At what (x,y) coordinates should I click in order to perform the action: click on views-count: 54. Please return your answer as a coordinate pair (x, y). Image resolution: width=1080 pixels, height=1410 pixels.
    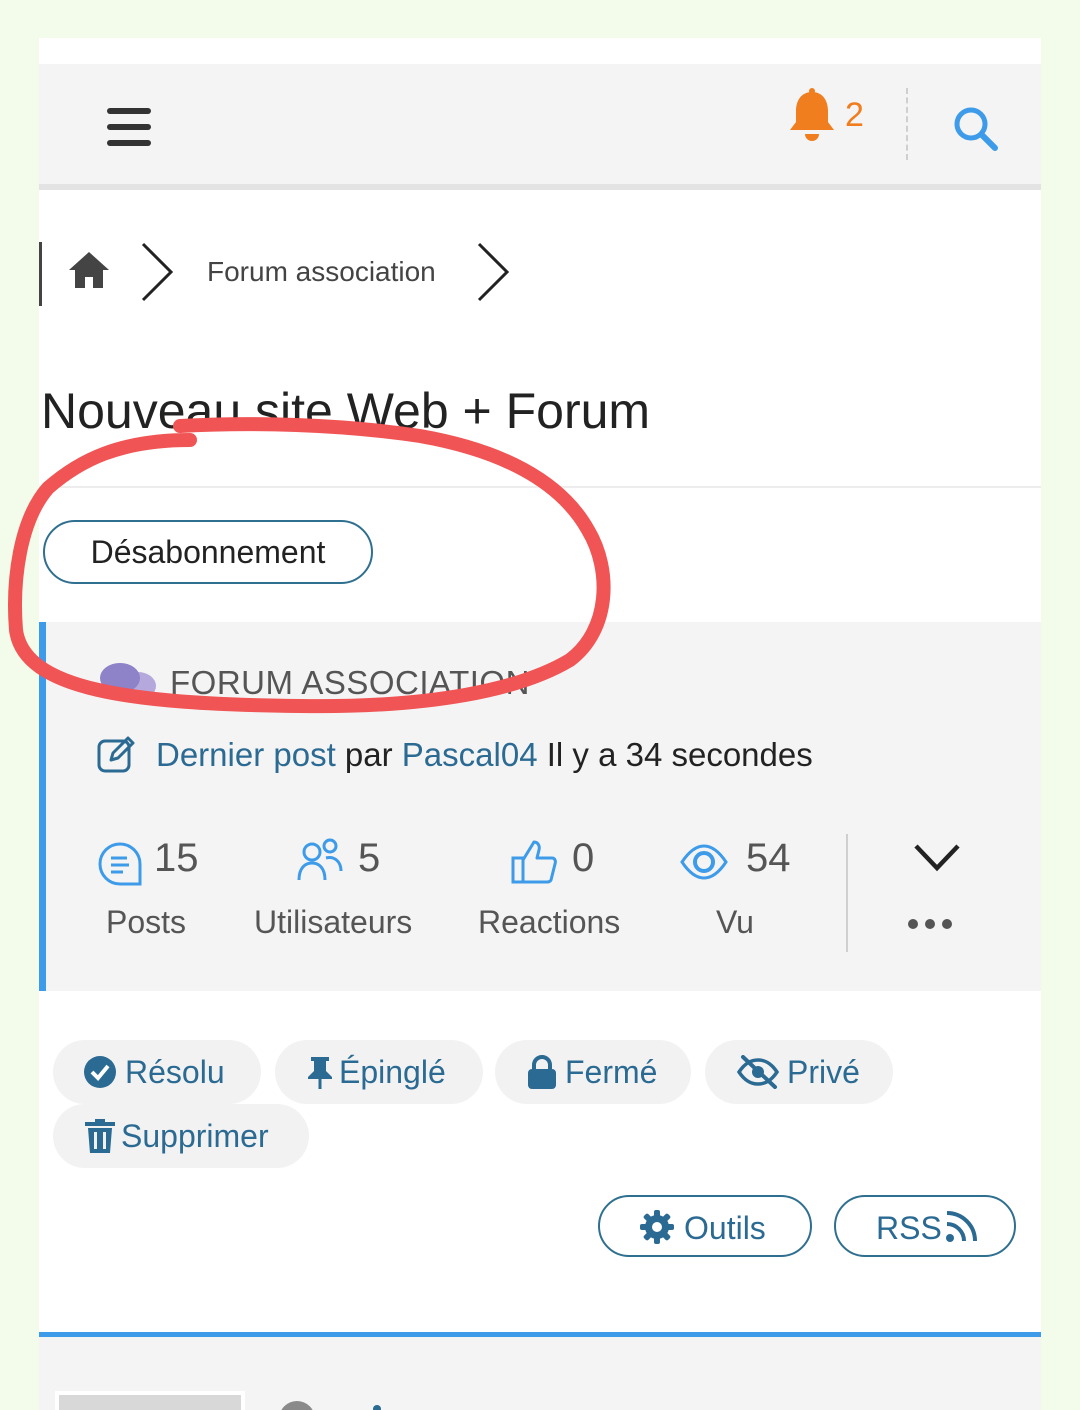
    Looking at the image, I should click on (768, 858).